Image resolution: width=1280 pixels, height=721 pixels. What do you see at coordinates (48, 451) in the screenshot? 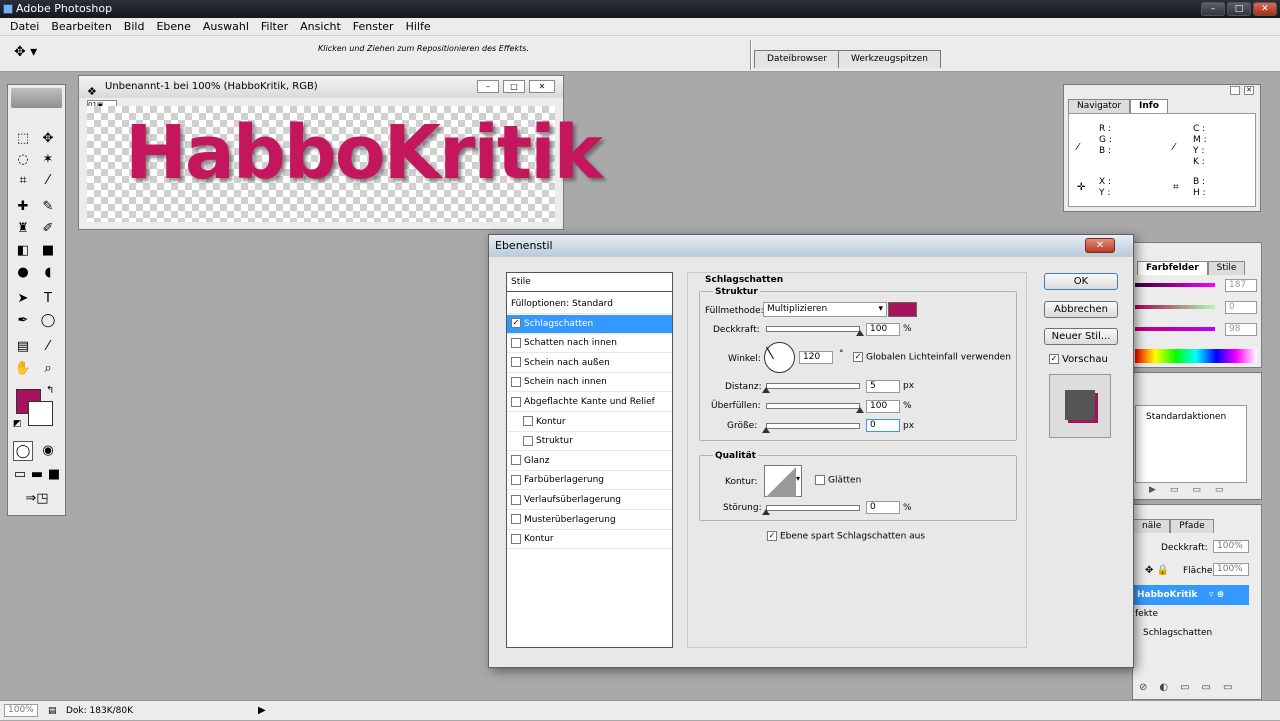
I see `quickmask-mode-icon: ◉` at bounding box center [48, 451].